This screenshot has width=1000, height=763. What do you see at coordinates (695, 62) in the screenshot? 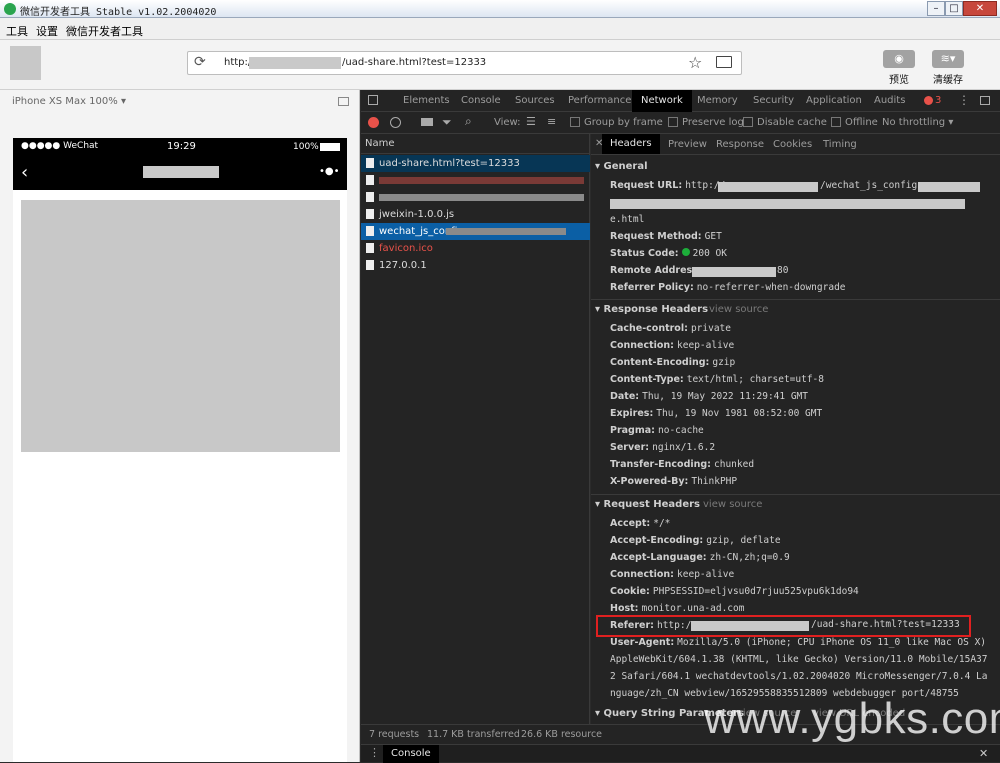
I see `star-icon: ☆` at bounding box center [695, 62].